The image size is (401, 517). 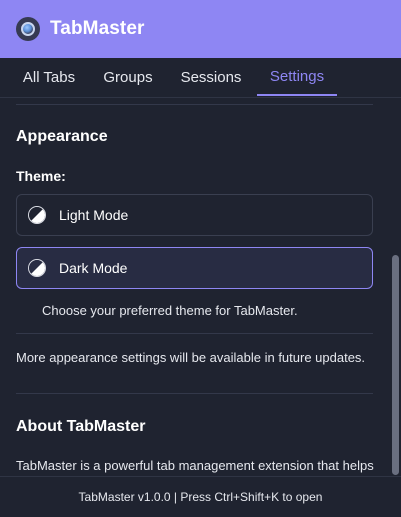 I want to click on tab-all-tabs: All Tabs, so click(x=49, y=77).